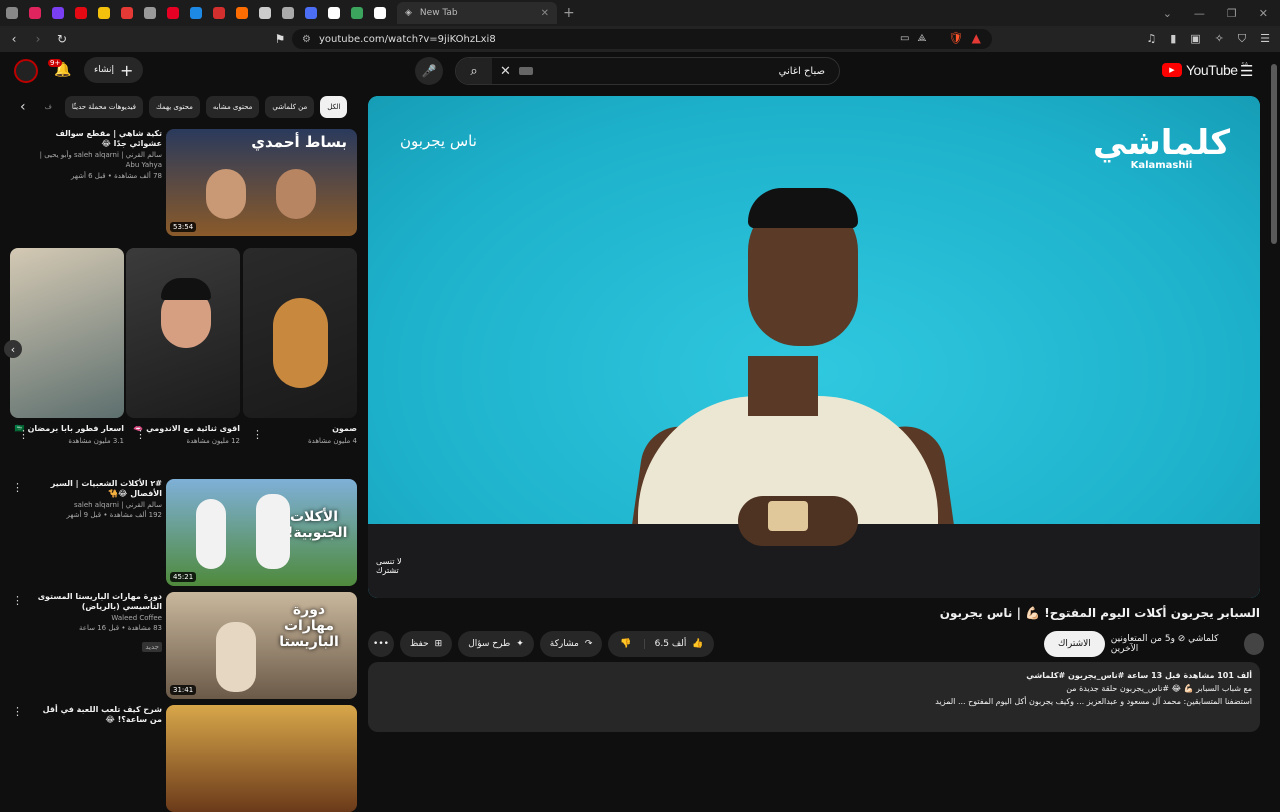 Image resolution: width=1280 pixels, height=812 pixels. What do you see at coordinates (1167, 13) in the screenshot?
I see `tab-list-icon: ⌄` at bounding box center [1167, 13].